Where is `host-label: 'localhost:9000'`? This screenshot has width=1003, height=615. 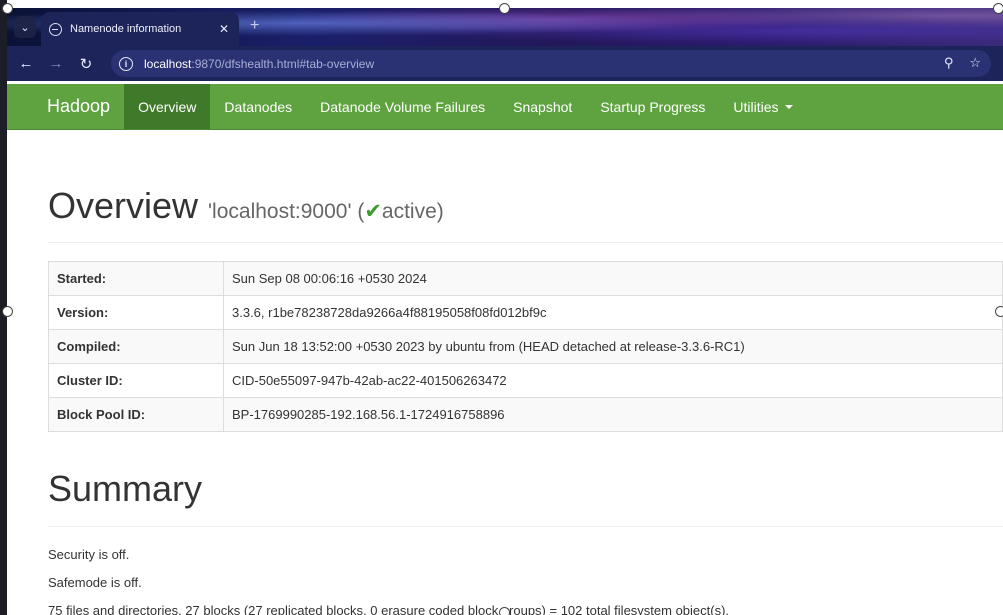 host-label: 'localhost:9000' is located at coordinates (280, 211).